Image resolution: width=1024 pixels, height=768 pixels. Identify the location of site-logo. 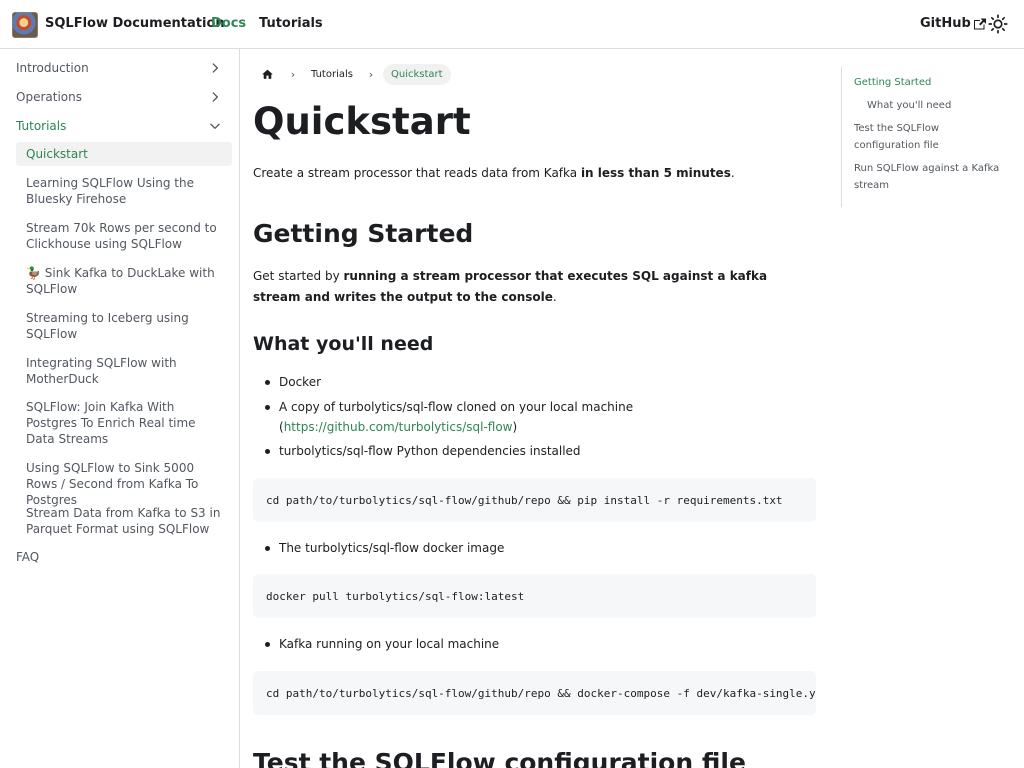
(25, 25).